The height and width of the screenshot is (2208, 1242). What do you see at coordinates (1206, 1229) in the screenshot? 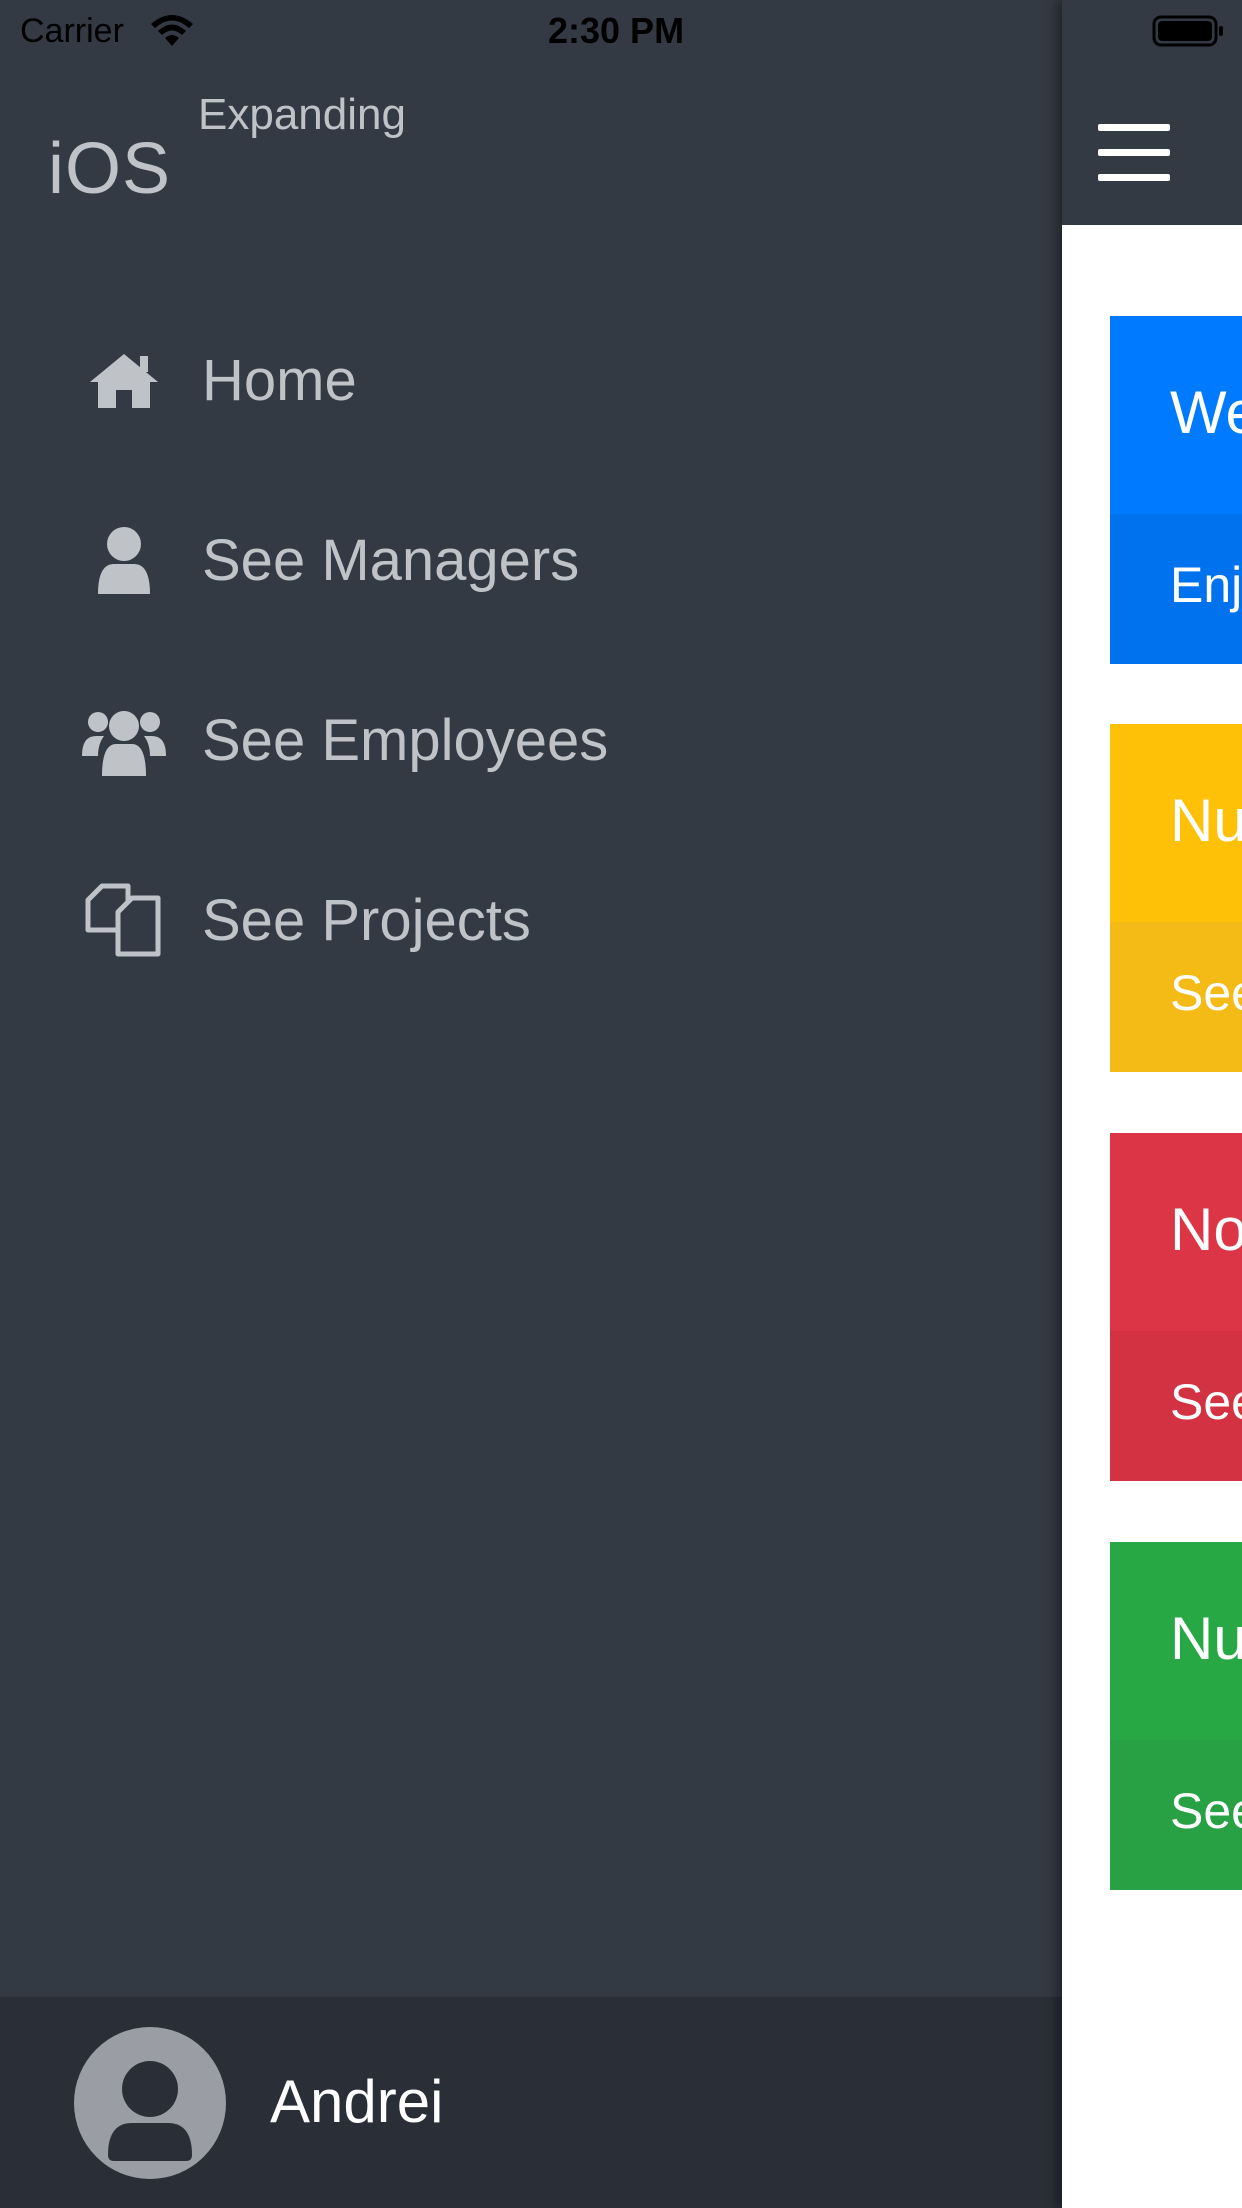
I see `card-title: No` at bounding box center [1206, 1229].